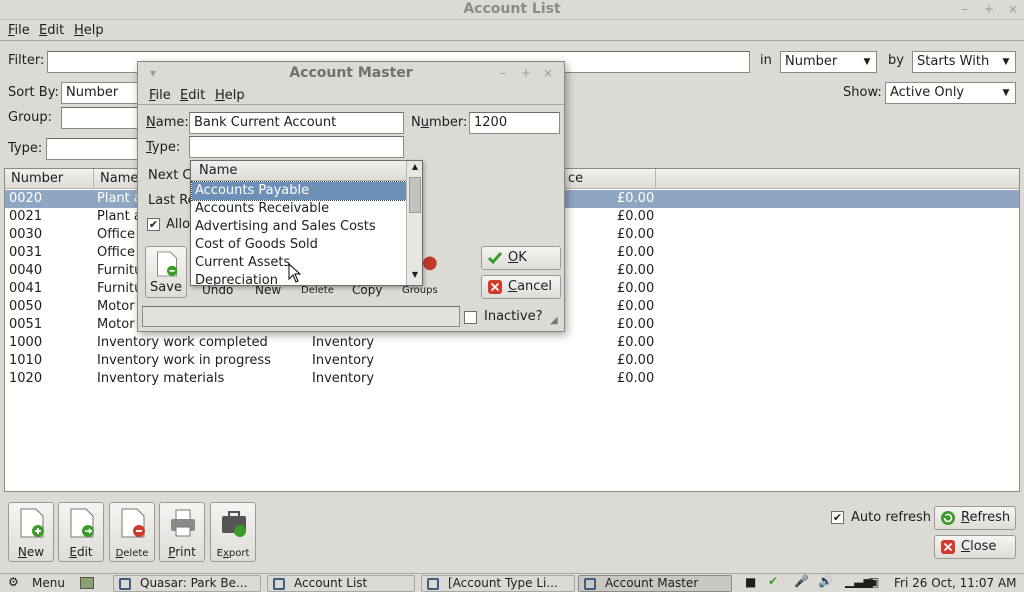 Image resolution: width=1024 pixels, height=592 pixels. I want to click on close-button: Close, so click(975, 547).